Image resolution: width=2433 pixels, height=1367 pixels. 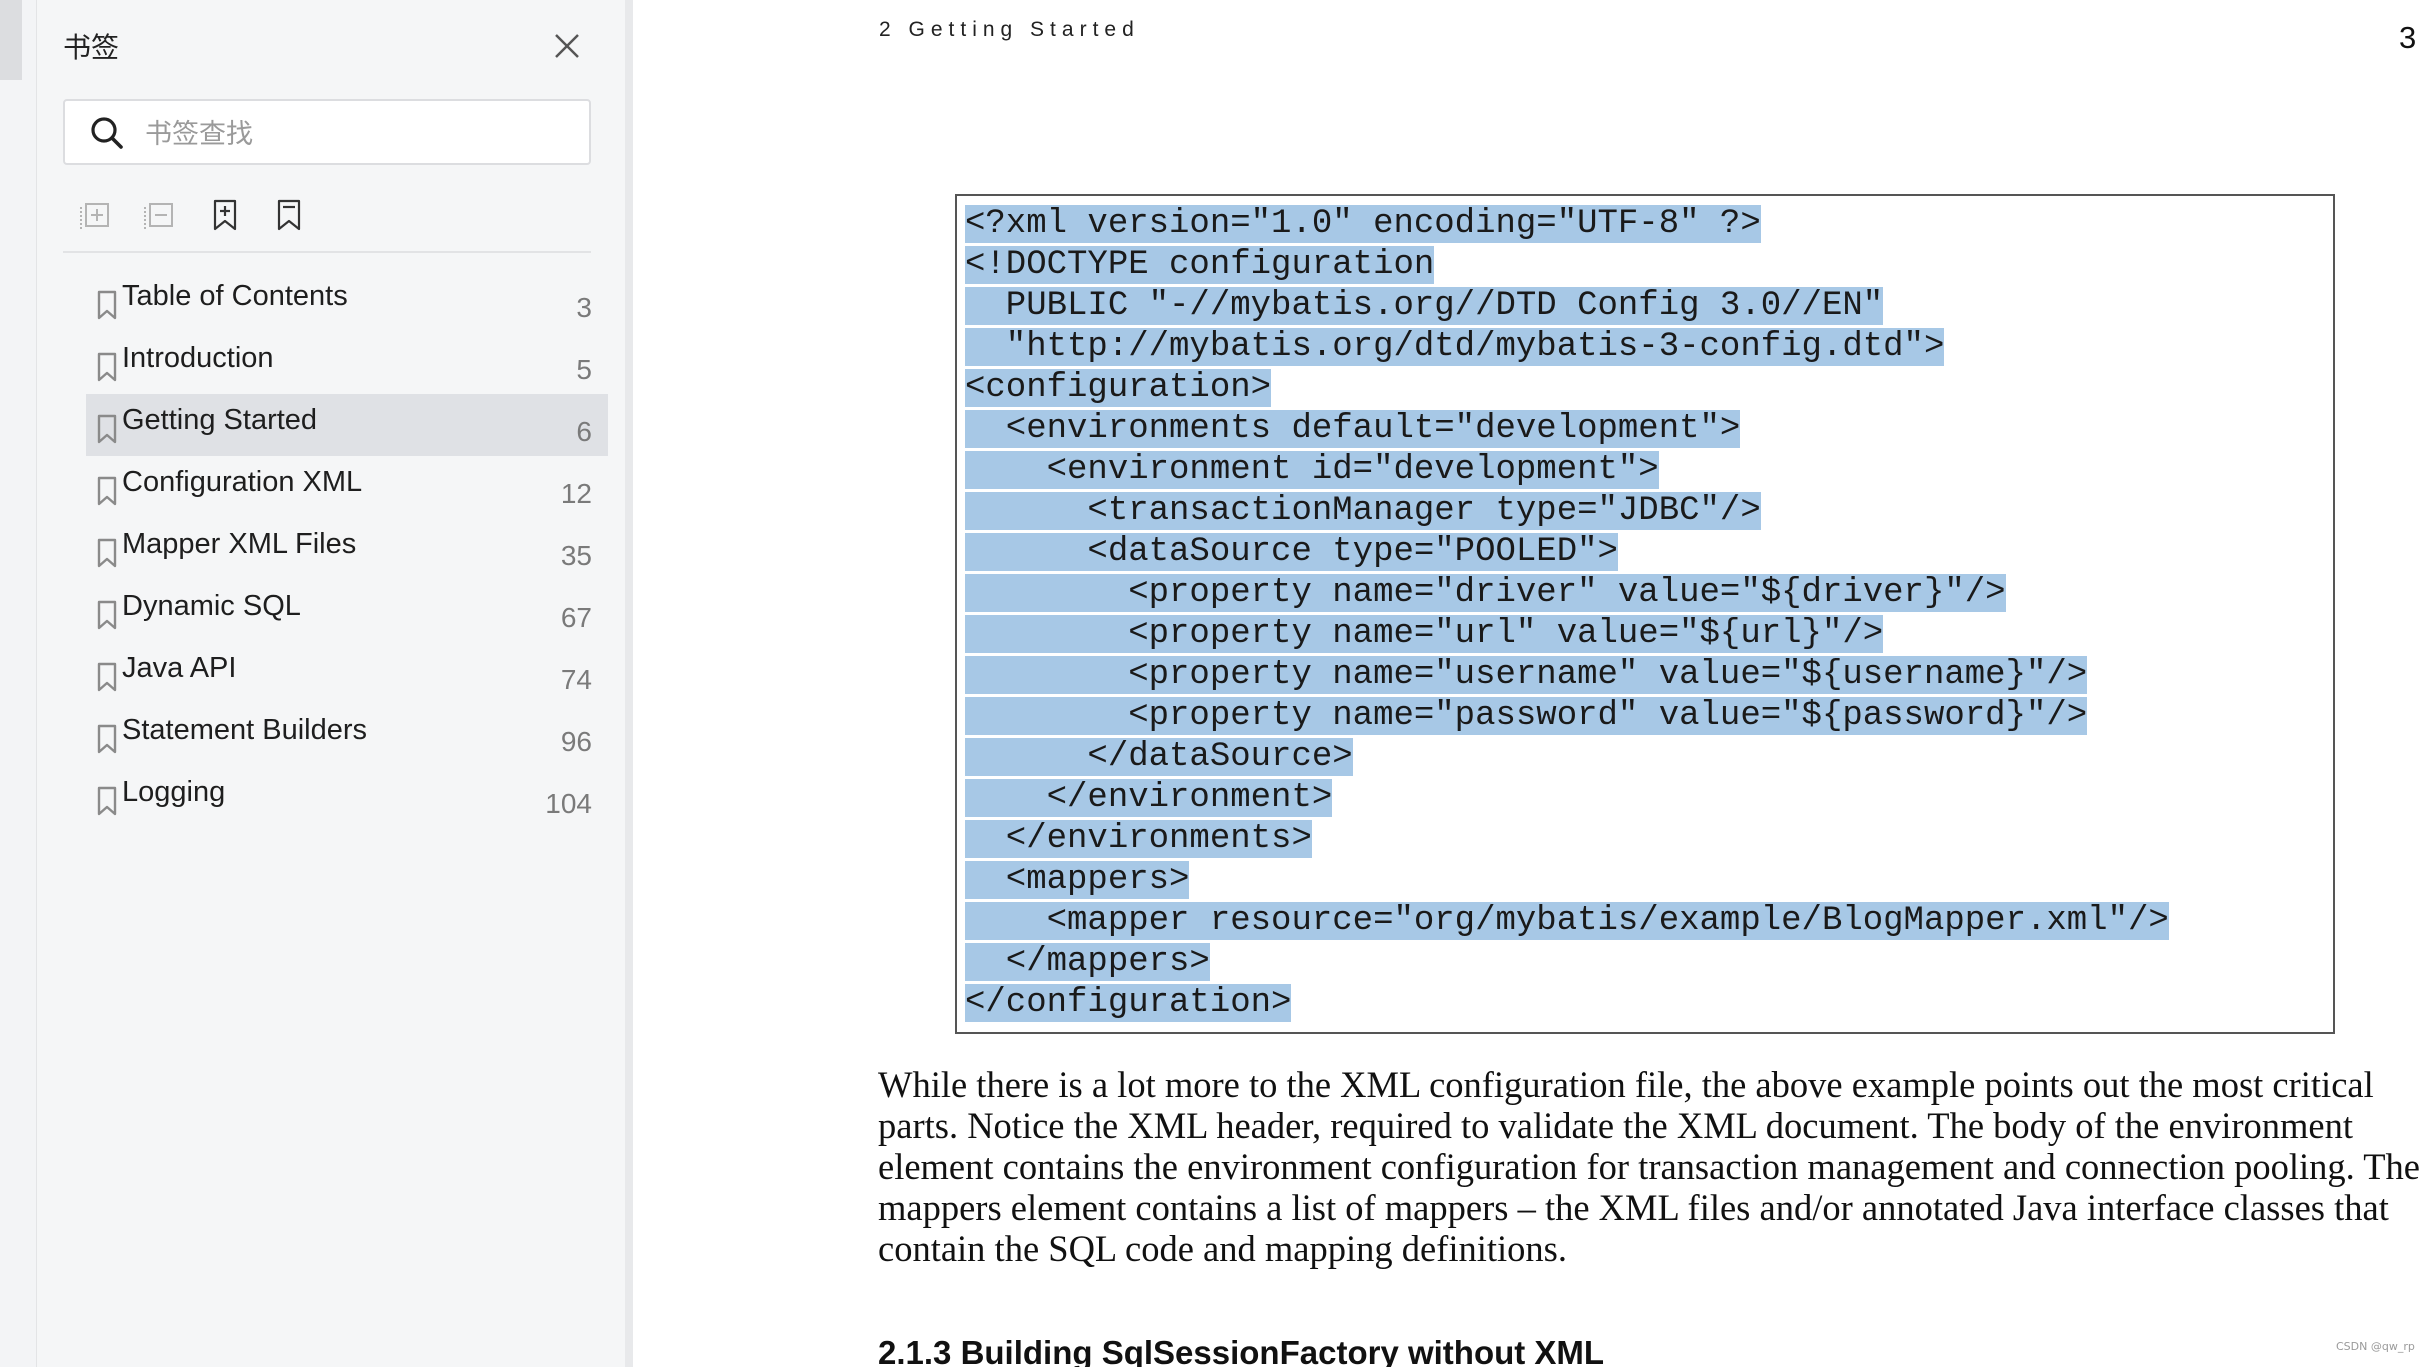 I want to click on code-line: </environment>, so click(x=1149, y=798).